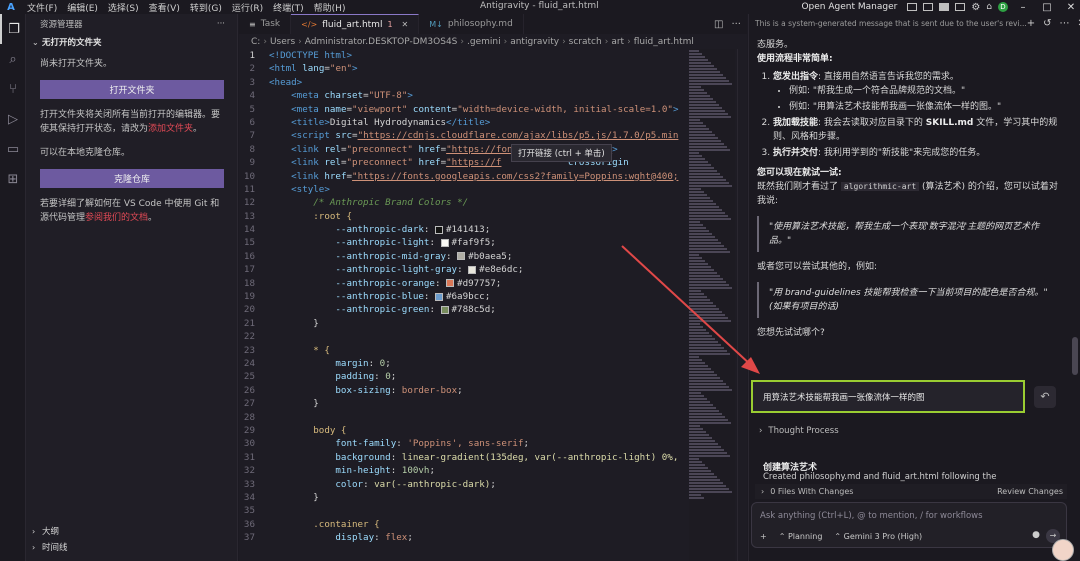 The image size is (1080, 561). What do you see at coordinates (164, 7) in the screenshot?
I see `menu-item: 查看(V)` at bounding box center [164, 7].